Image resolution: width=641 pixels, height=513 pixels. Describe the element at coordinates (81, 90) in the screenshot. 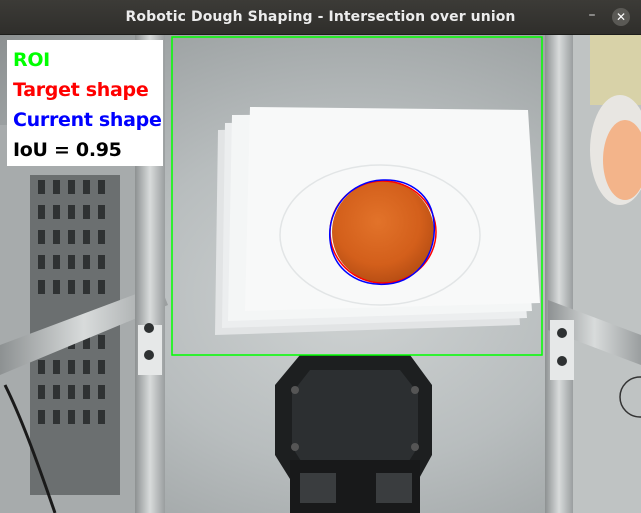

I see `legend-target-label: Target shape` at that location.